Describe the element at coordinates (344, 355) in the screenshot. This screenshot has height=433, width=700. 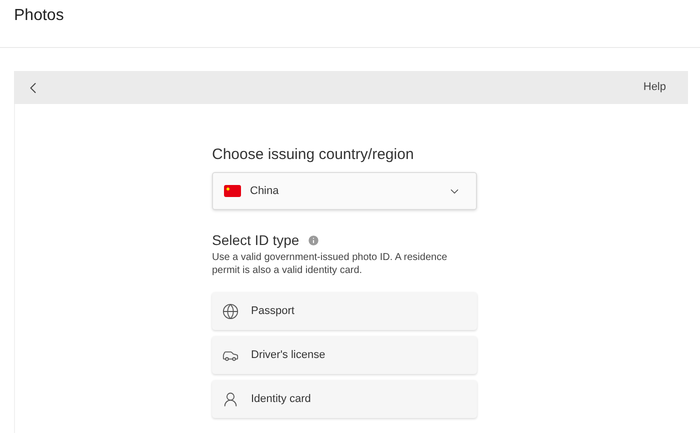
I see `id-type-option: Driver's license` at that location.